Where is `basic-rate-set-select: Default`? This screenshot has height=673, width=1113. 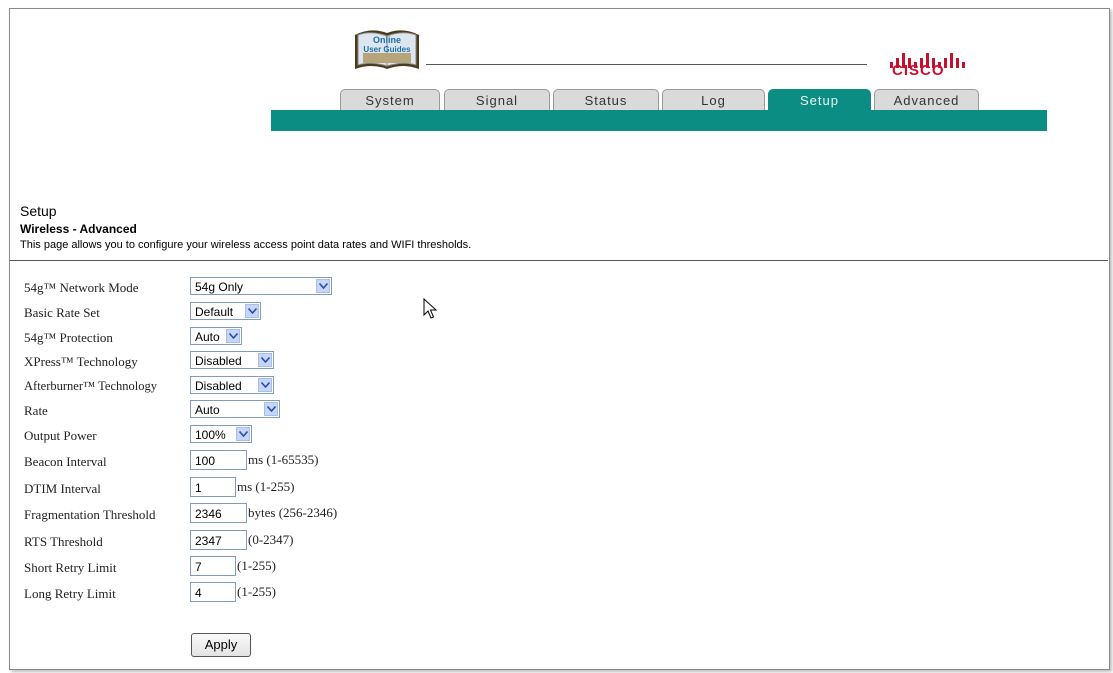
basic-rate-set-select: Default is located at coordinates (225, 311).